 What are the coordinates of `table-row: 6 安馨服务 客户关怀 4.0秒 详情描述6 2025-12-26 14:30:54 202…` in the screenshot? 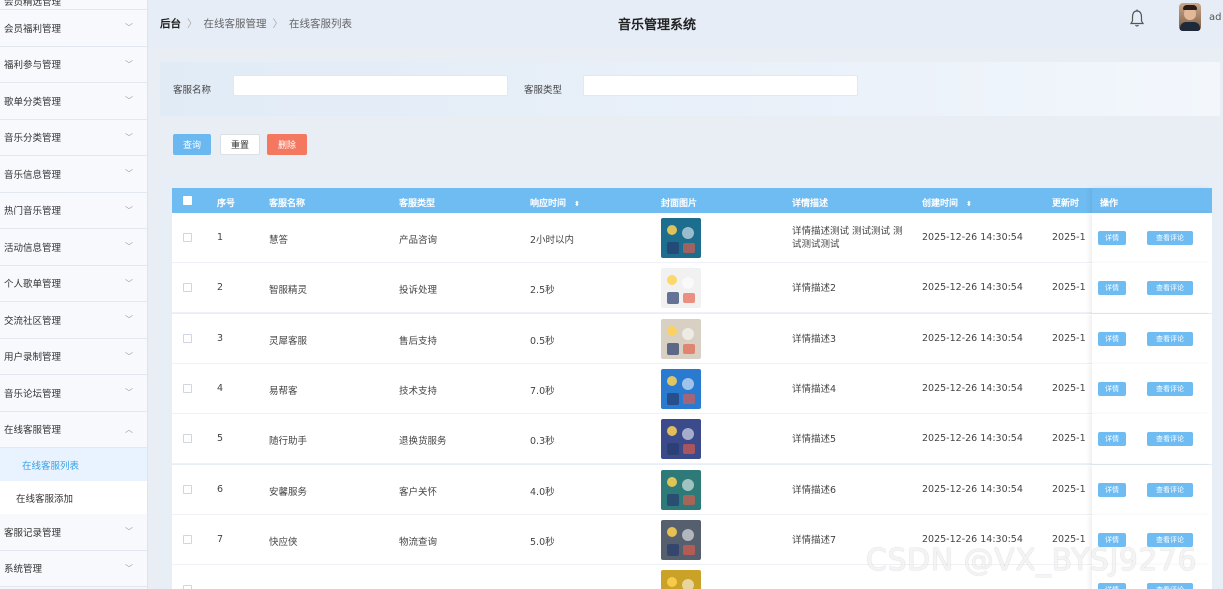 It's located at (692, 489).